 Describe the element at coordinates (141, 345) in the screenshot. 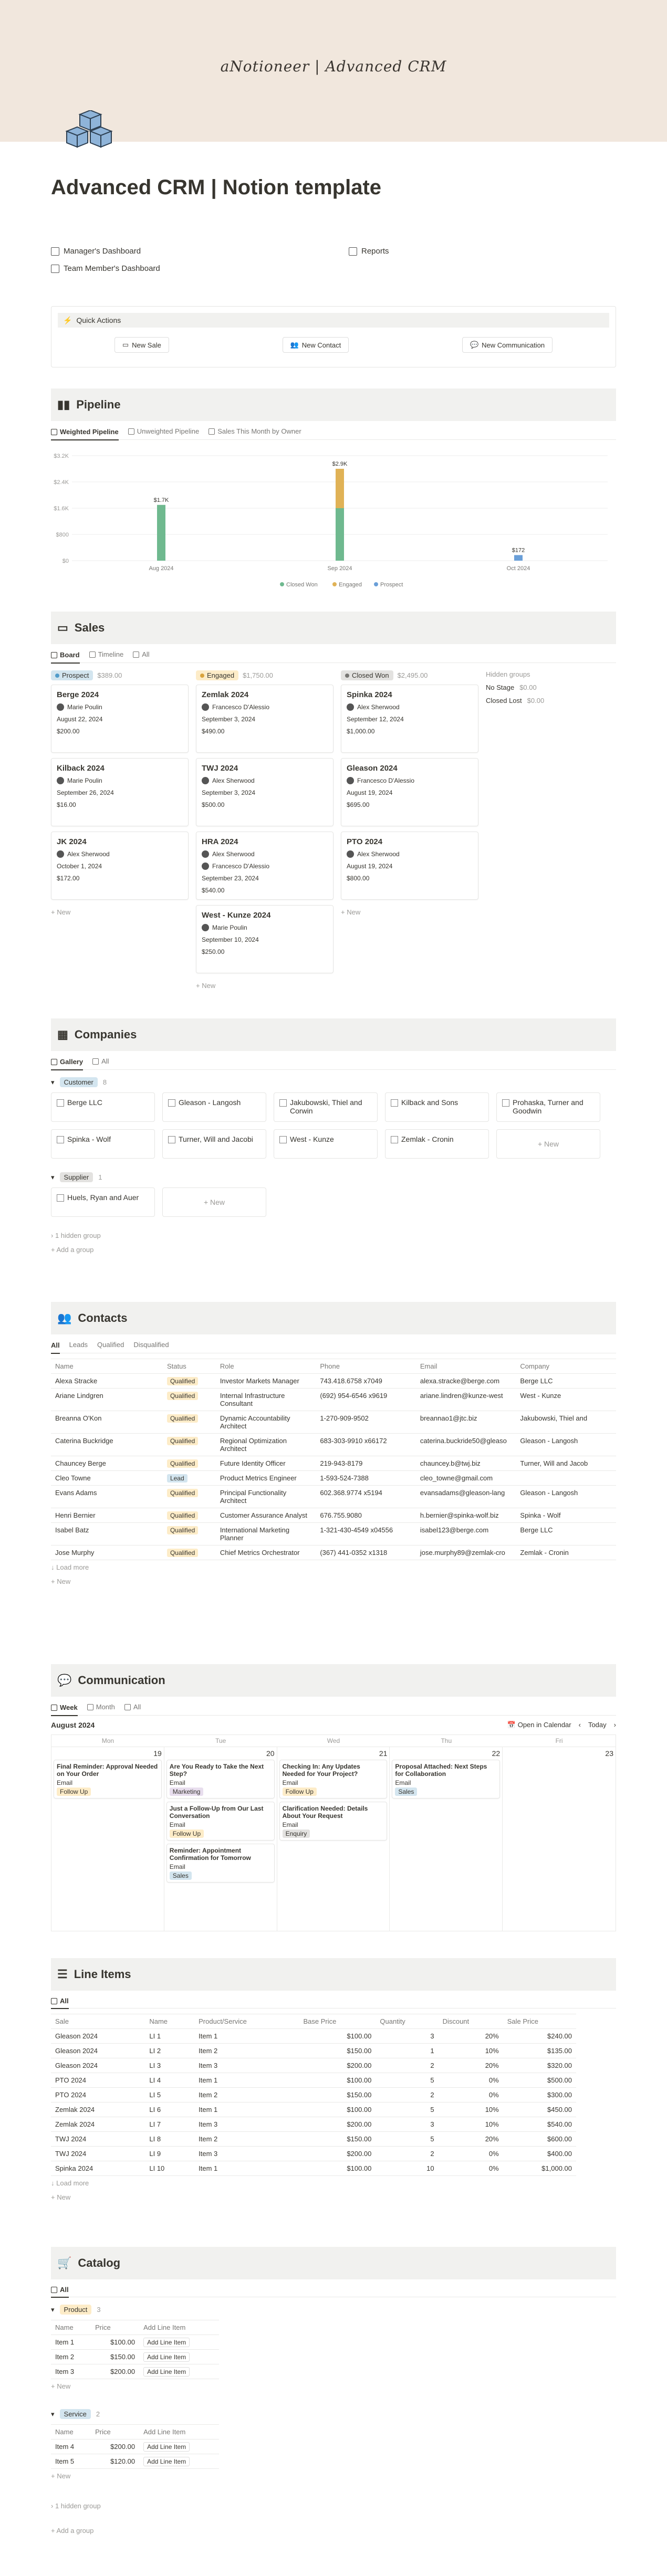

I see `new-sale-button: ▭ New Sale` at that location.